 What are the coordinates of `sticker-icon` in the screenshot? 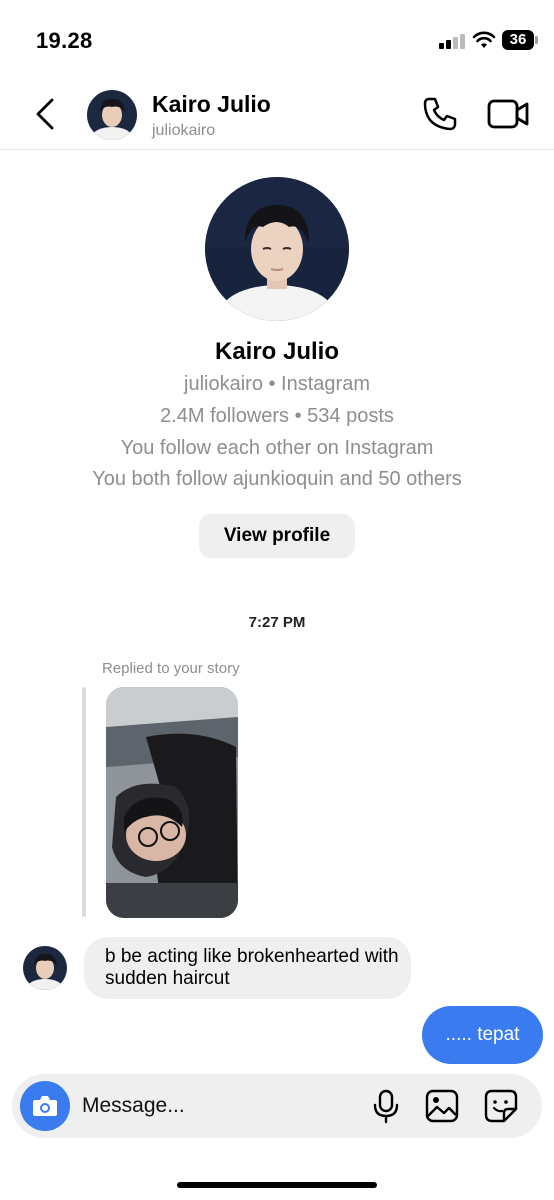 It's located at (501, 1106).